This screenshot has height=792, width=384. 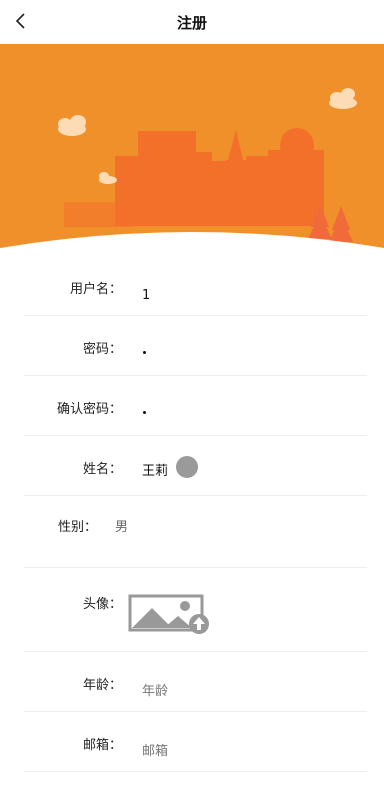 I want to click on avatar-row: 头像：, so click(x=195, y=610).